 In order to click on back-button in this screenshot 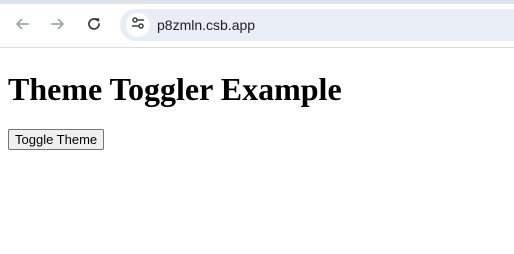, I will do `click(22, 24)`.